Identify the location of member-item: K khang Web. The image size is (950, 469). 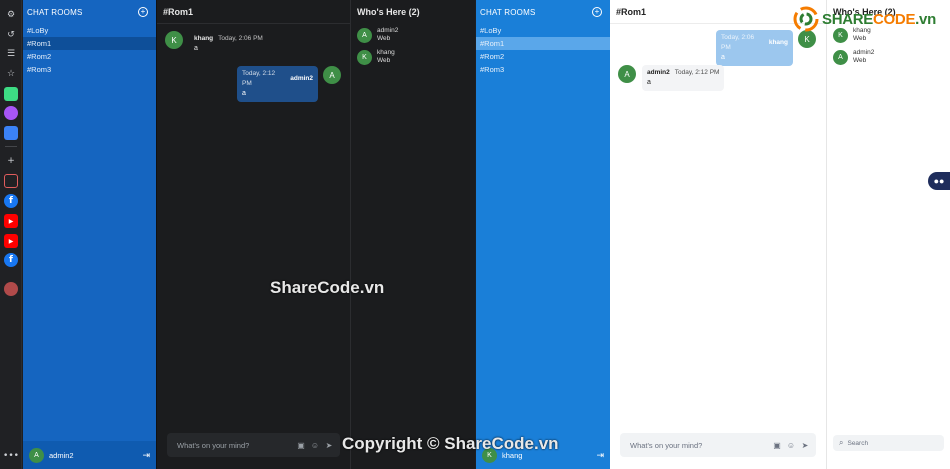
(413, 57).